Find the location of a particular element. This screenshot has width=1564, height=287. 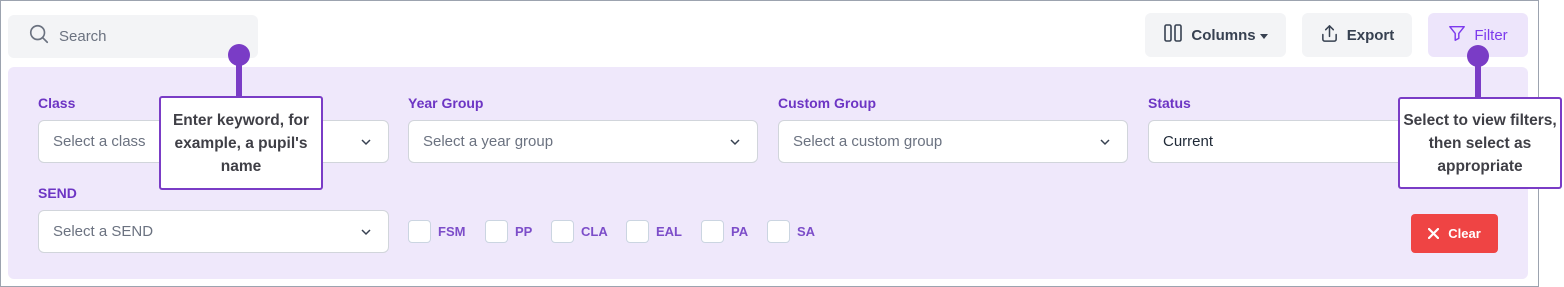

status-label: Status is located at coordinates (1169, 103).